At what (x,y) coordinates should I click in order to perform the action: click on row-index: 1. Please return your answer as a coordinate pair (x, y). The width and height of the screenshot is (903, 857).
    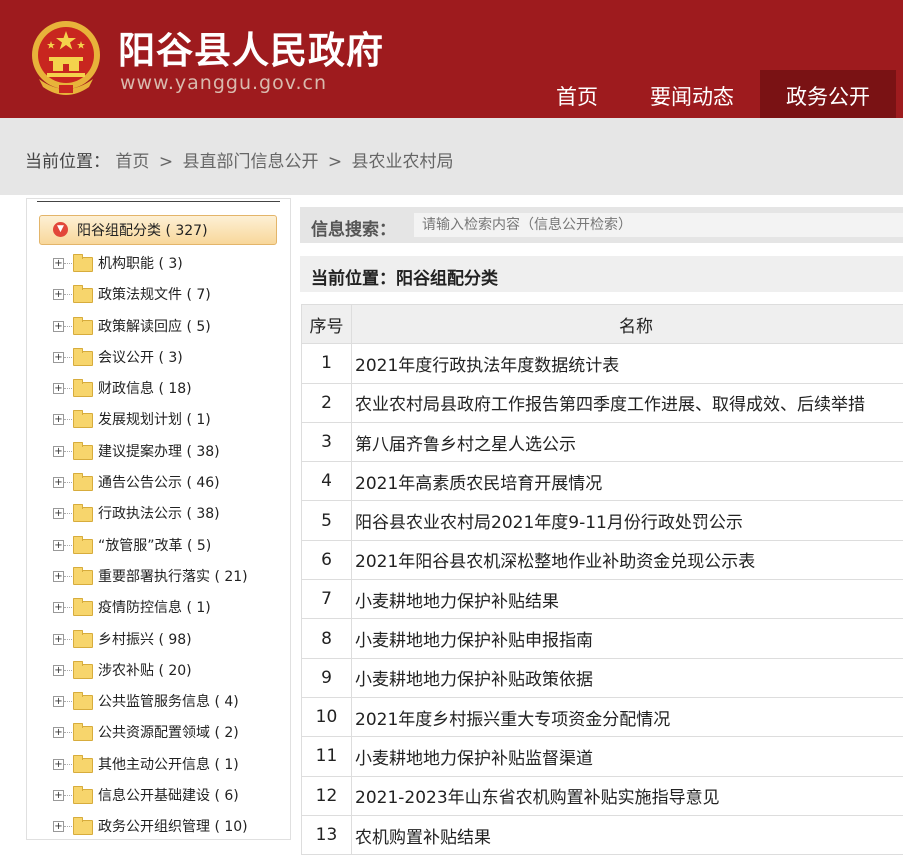
    Looking at the image, I should click on (326, 363).